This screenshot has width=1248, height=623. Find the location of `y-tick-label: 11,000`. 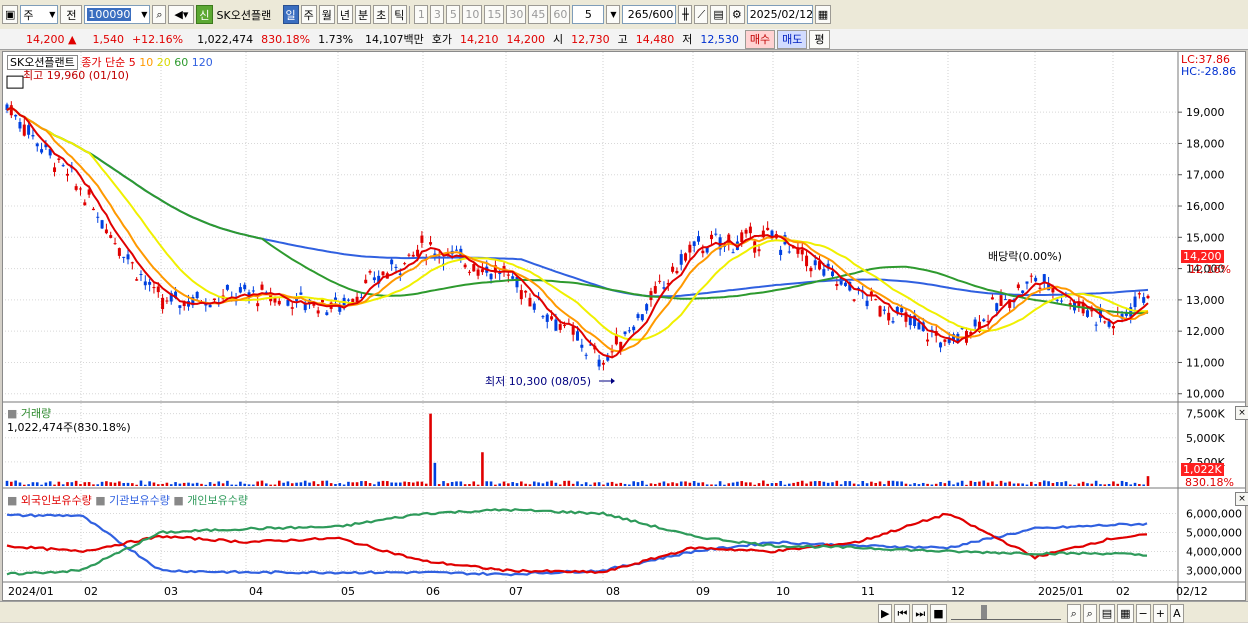

y-tick-label: 11,000 is located at coordinates (1205, 362).